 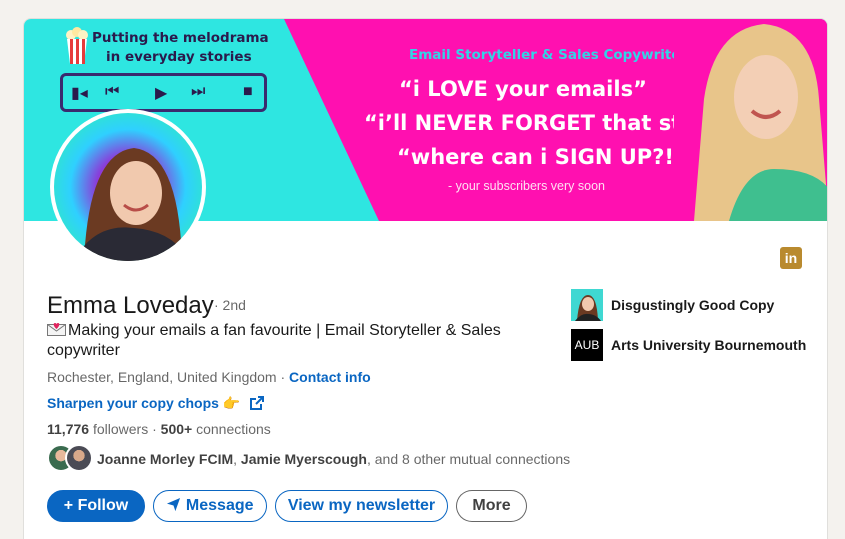 What do you see at coordinates (103, 505) in the screenshot?
I see `follow-label: Follow` at bounding box center [103, 505].